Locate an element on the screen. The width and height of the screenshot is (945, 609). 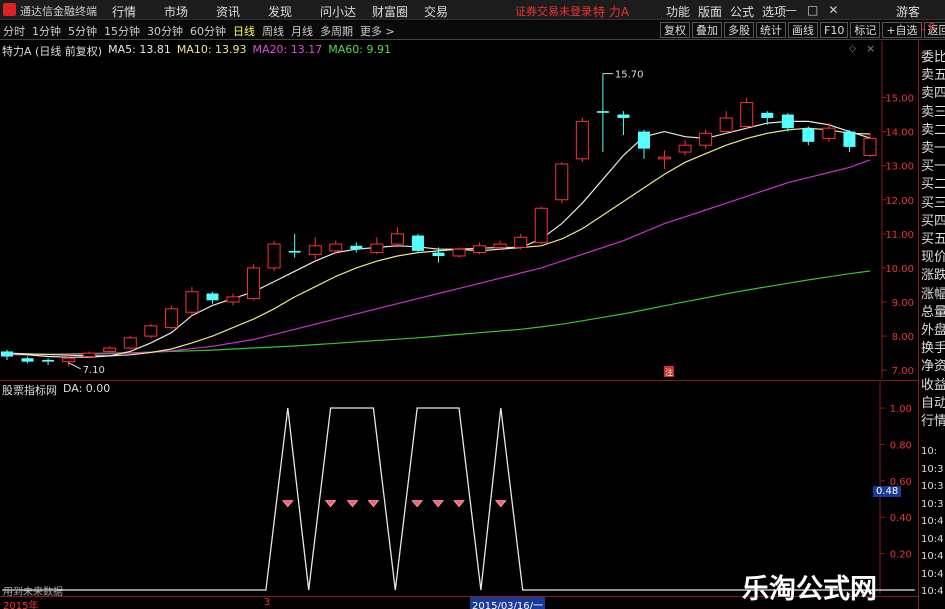
toolbar-button-7: +自选 is located at coordinates (902, 30).